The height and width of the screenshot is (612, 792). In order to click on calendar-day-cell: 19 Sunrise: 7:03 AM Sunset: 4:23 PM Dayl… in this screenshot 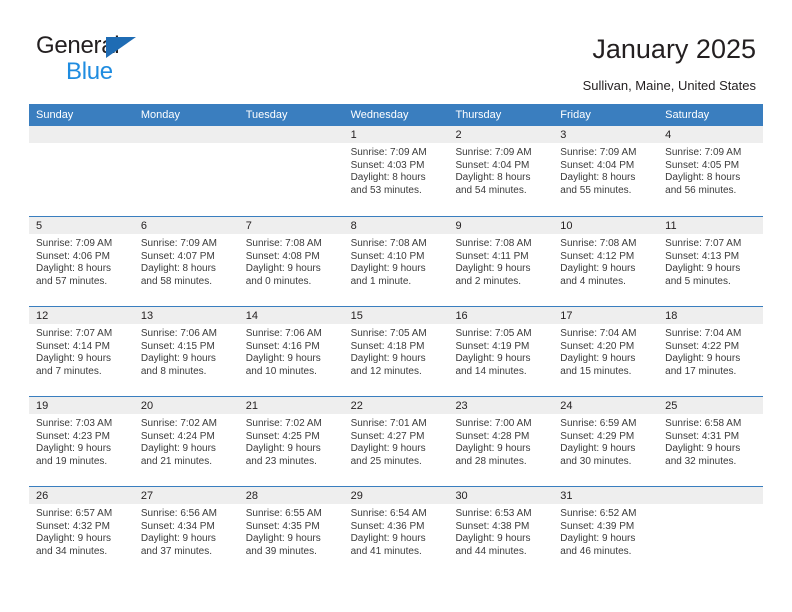, I will do `click(81, 441)`.